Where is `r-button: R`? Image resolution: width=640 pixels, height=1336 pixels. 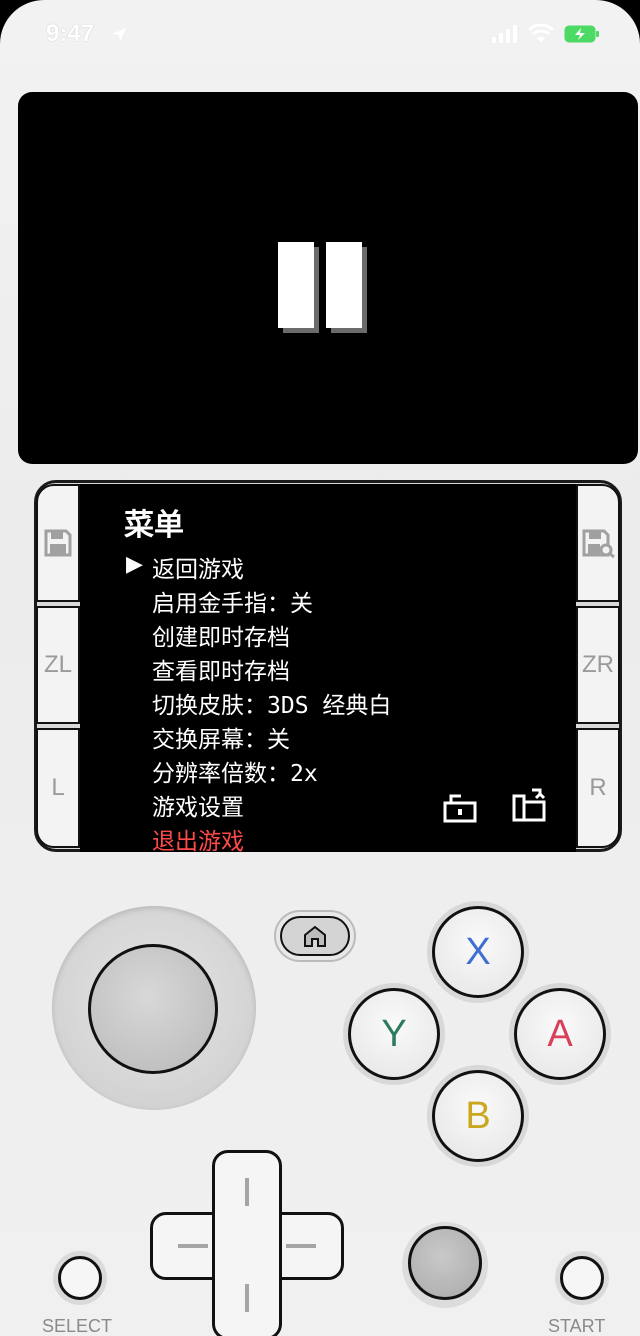 r-button: R is located at coordinates (598, 788).